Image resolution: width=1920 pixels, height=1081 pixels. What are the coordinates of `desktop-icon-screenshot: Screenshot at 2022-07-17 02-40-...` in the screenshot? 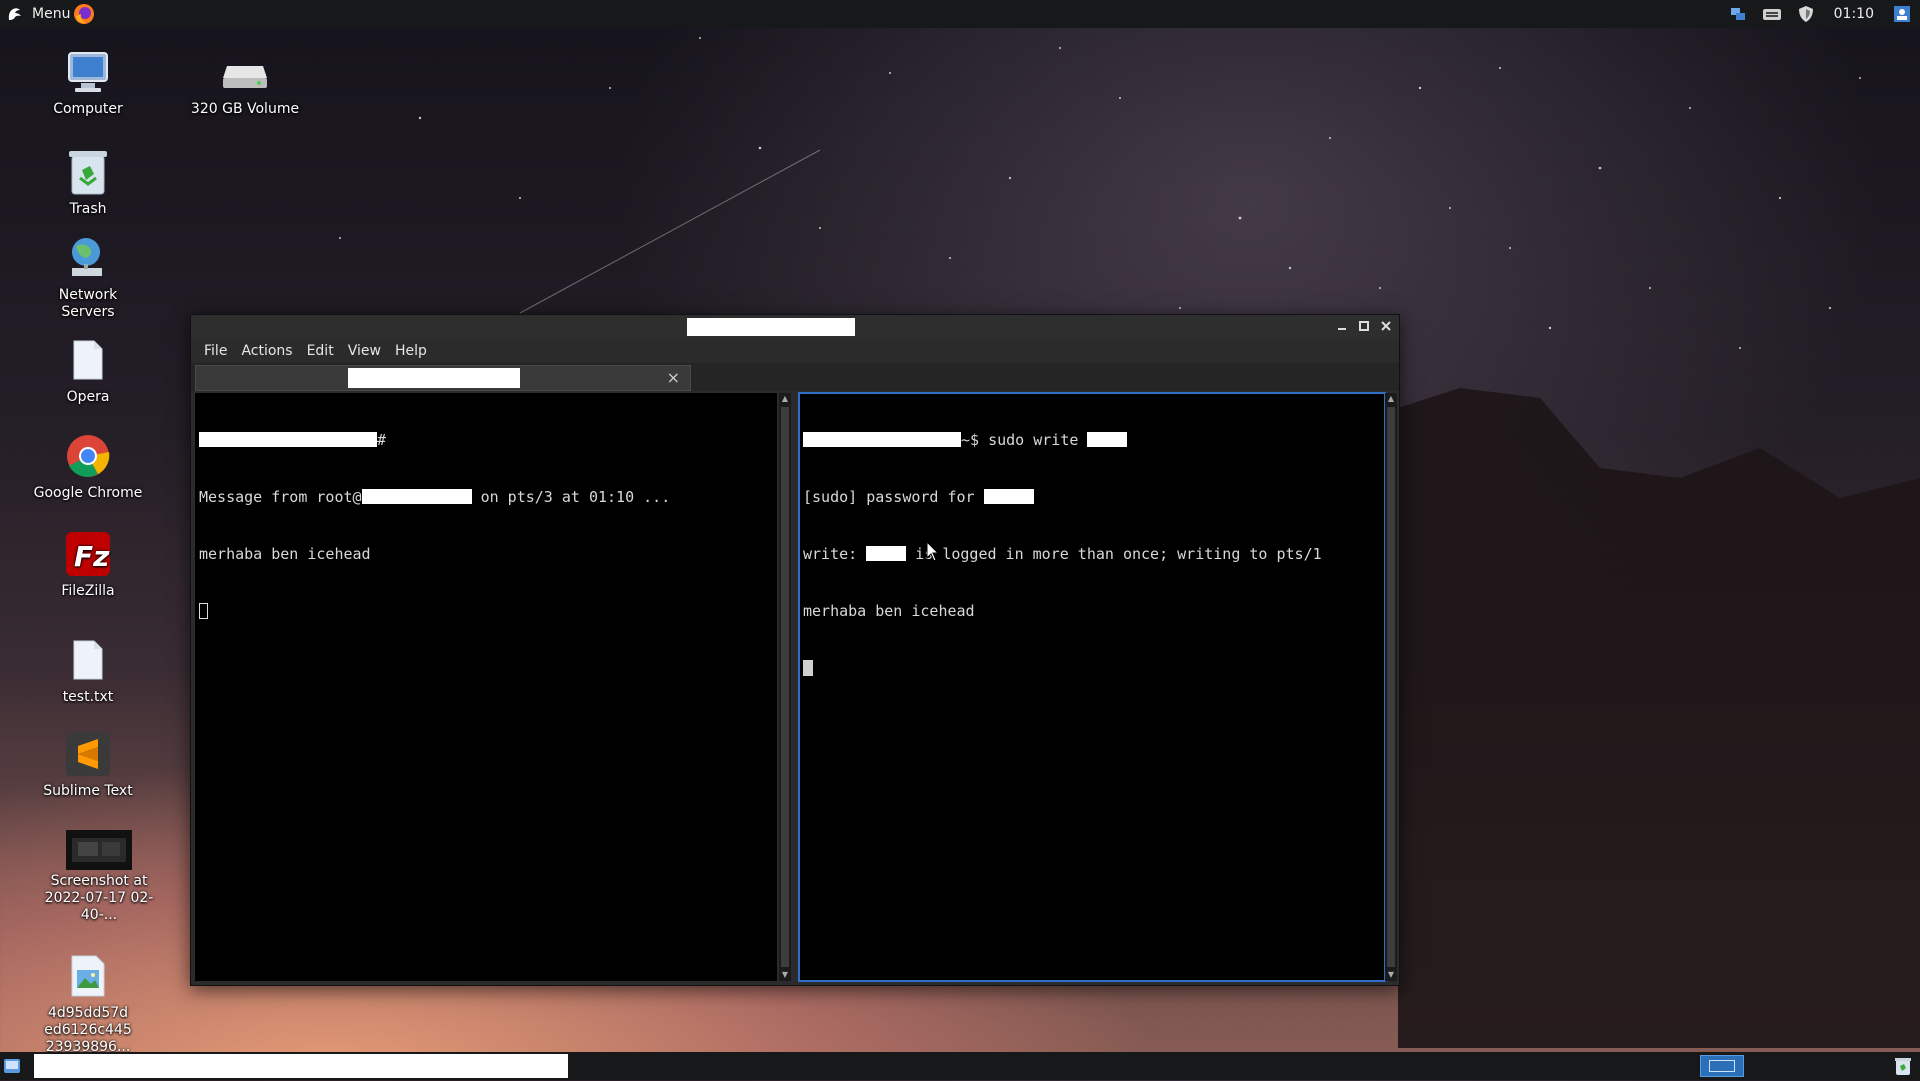 It's located at (99, 877).